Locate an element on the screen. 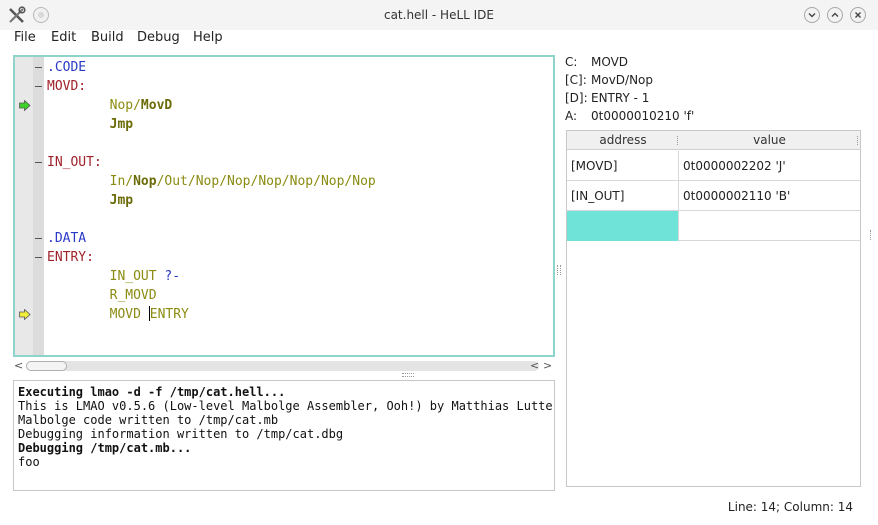 The image size is (878, 525). code-line: .DATA is located at coordinates (284, 238).